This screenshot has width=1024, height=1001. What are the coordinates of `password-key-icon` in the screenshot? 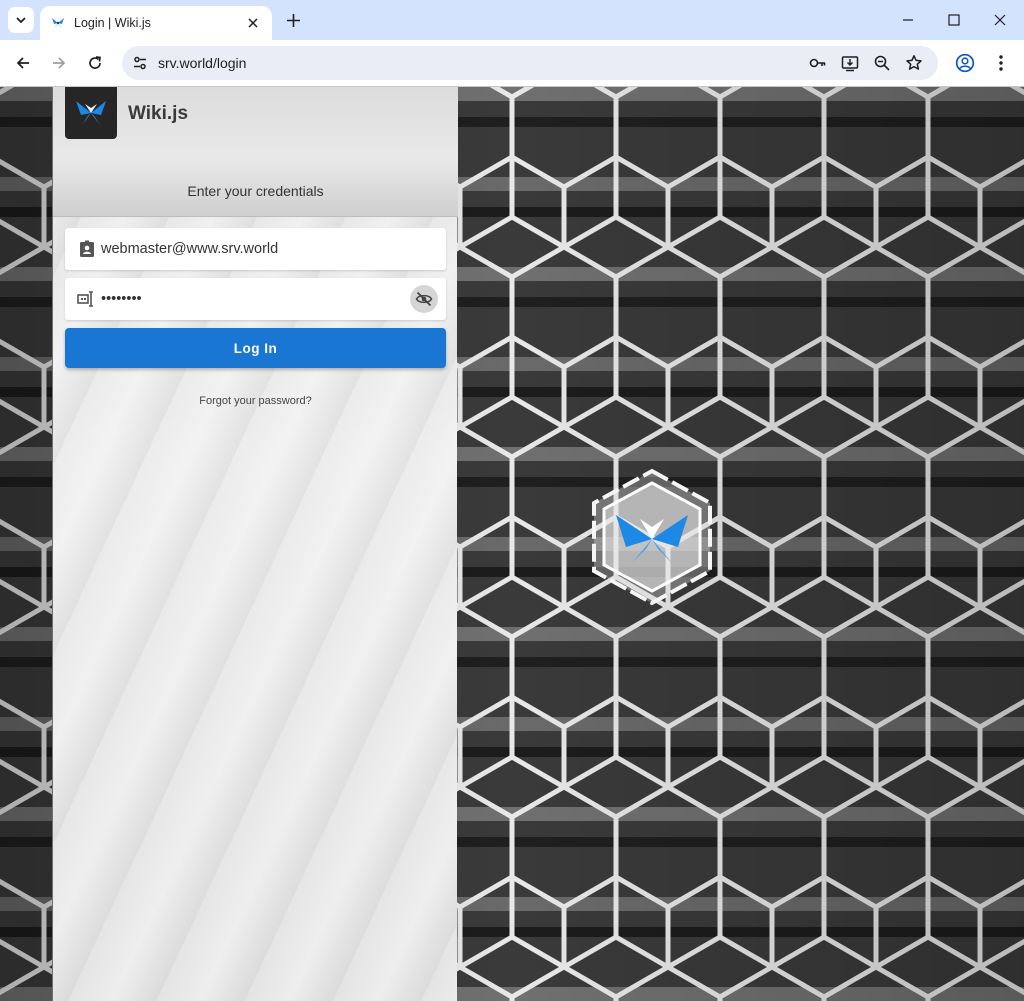 It's located at (817, 63).